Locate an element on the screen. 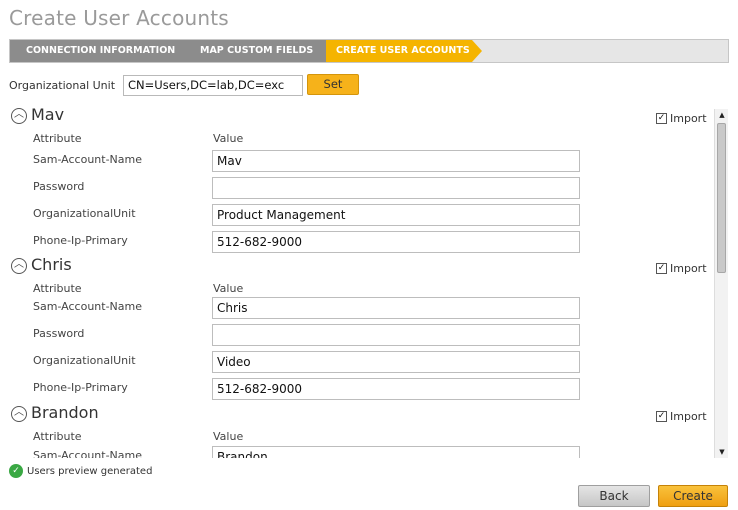 Image resolution: width=738 pixels, height=510 pixels. scroll-down-arrow-icon: ▼ is located at coordinates (722, 452).